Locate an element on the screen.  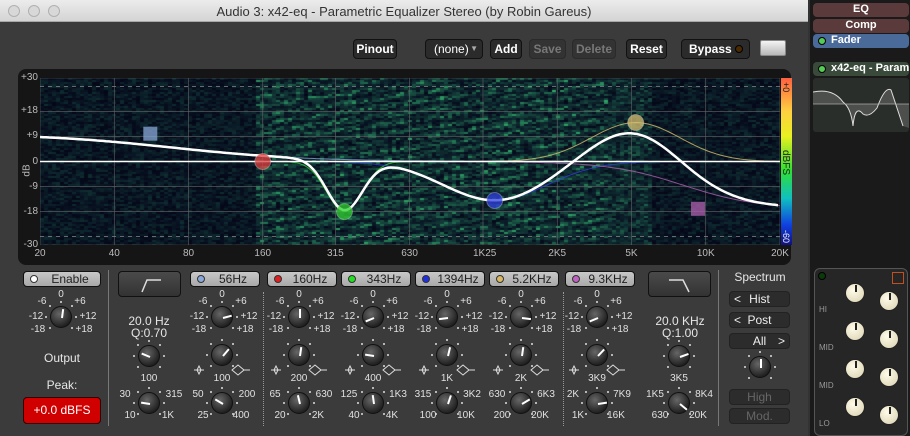
freq-scale-label: 315 is located at coordinates (423, 394).